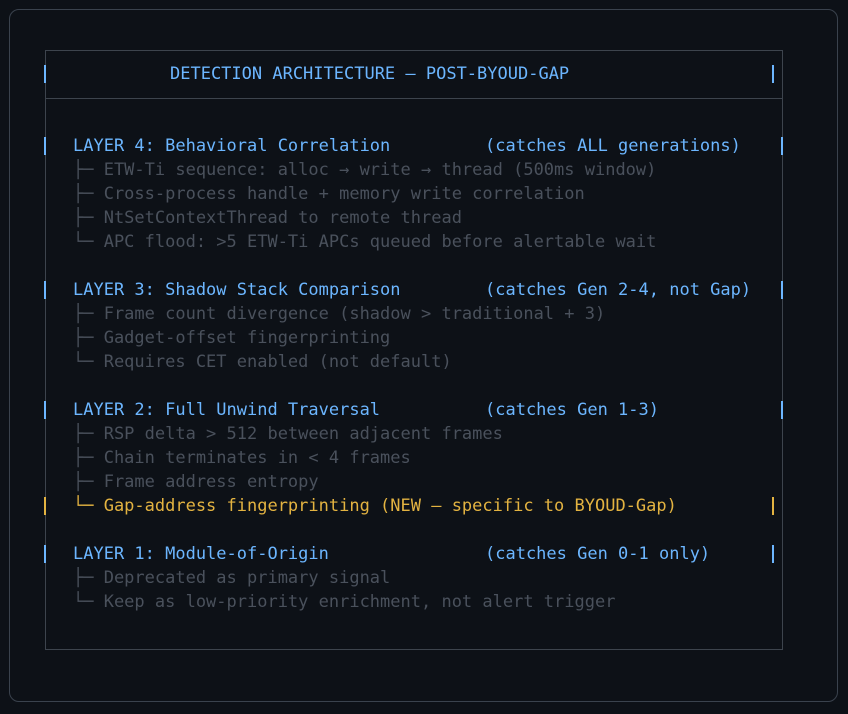 The image size is (848, 714). What do you see at coordinates (773, 554) in the screenshot?
I see `layer1-right-bar` at bounding box center [773, 554].